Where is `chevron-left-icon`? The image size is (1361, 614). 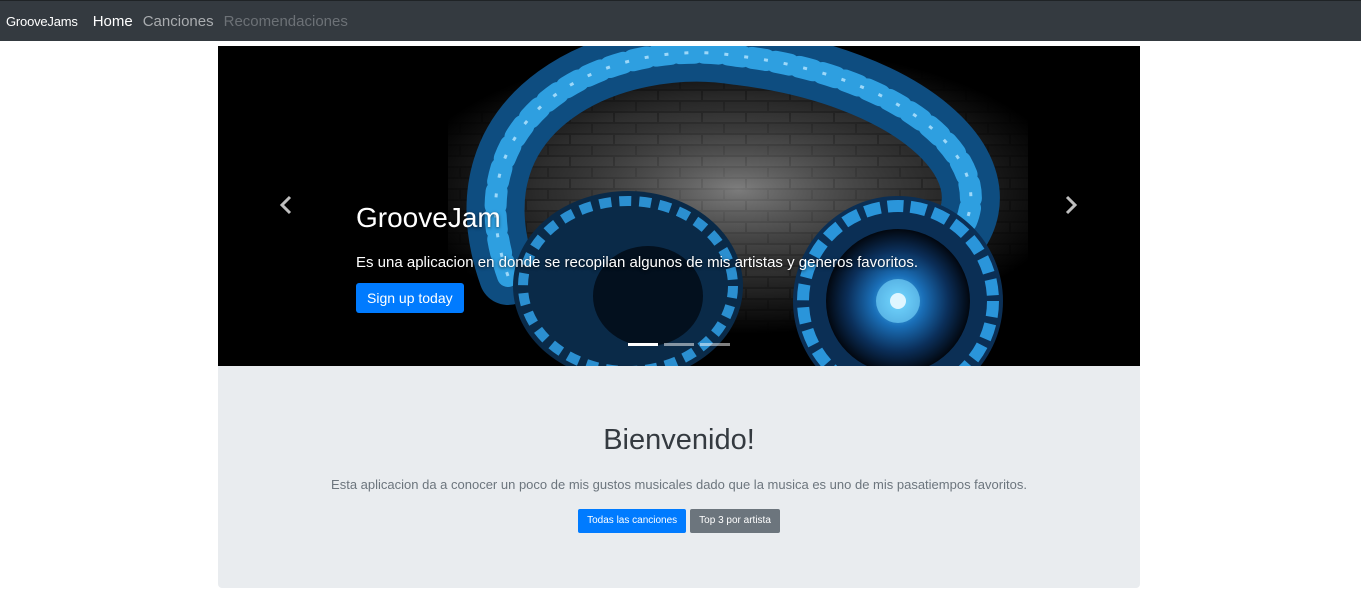 chevron-left-icon is located at coordinates (287, 205).